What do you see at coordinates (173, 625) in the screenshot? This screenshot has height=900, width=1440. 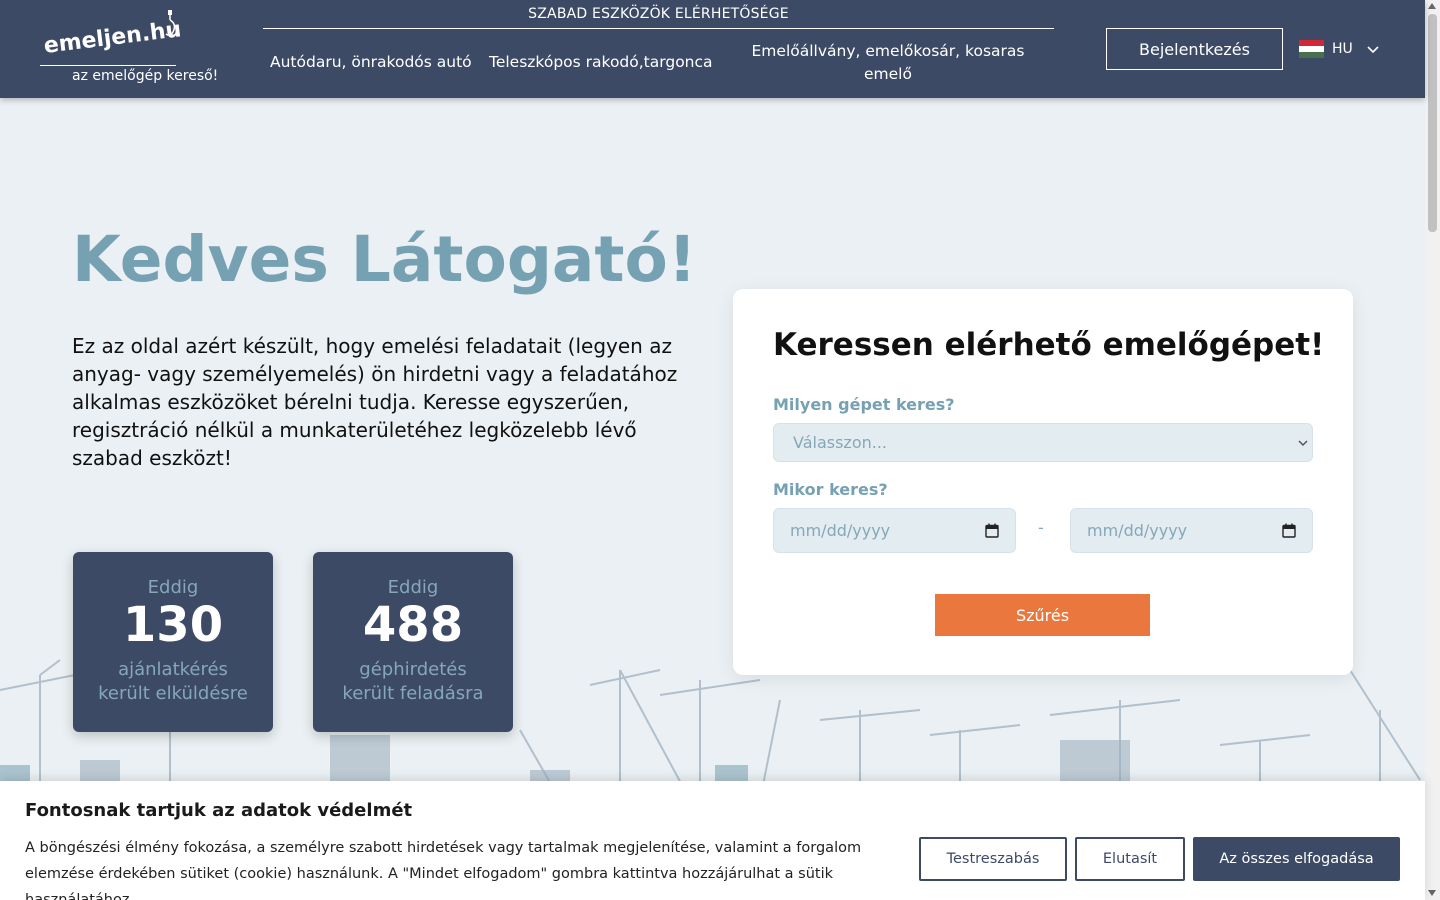 I see `stat-value: 130` at bounding box center [173, 625].